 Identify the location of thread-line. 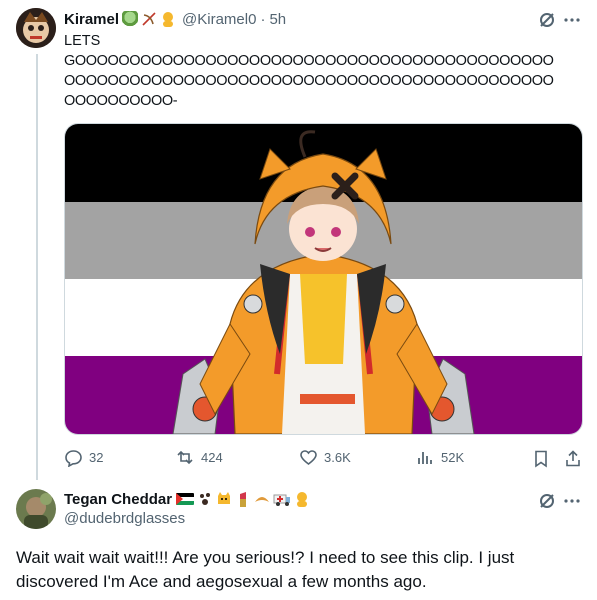
(37, 267).